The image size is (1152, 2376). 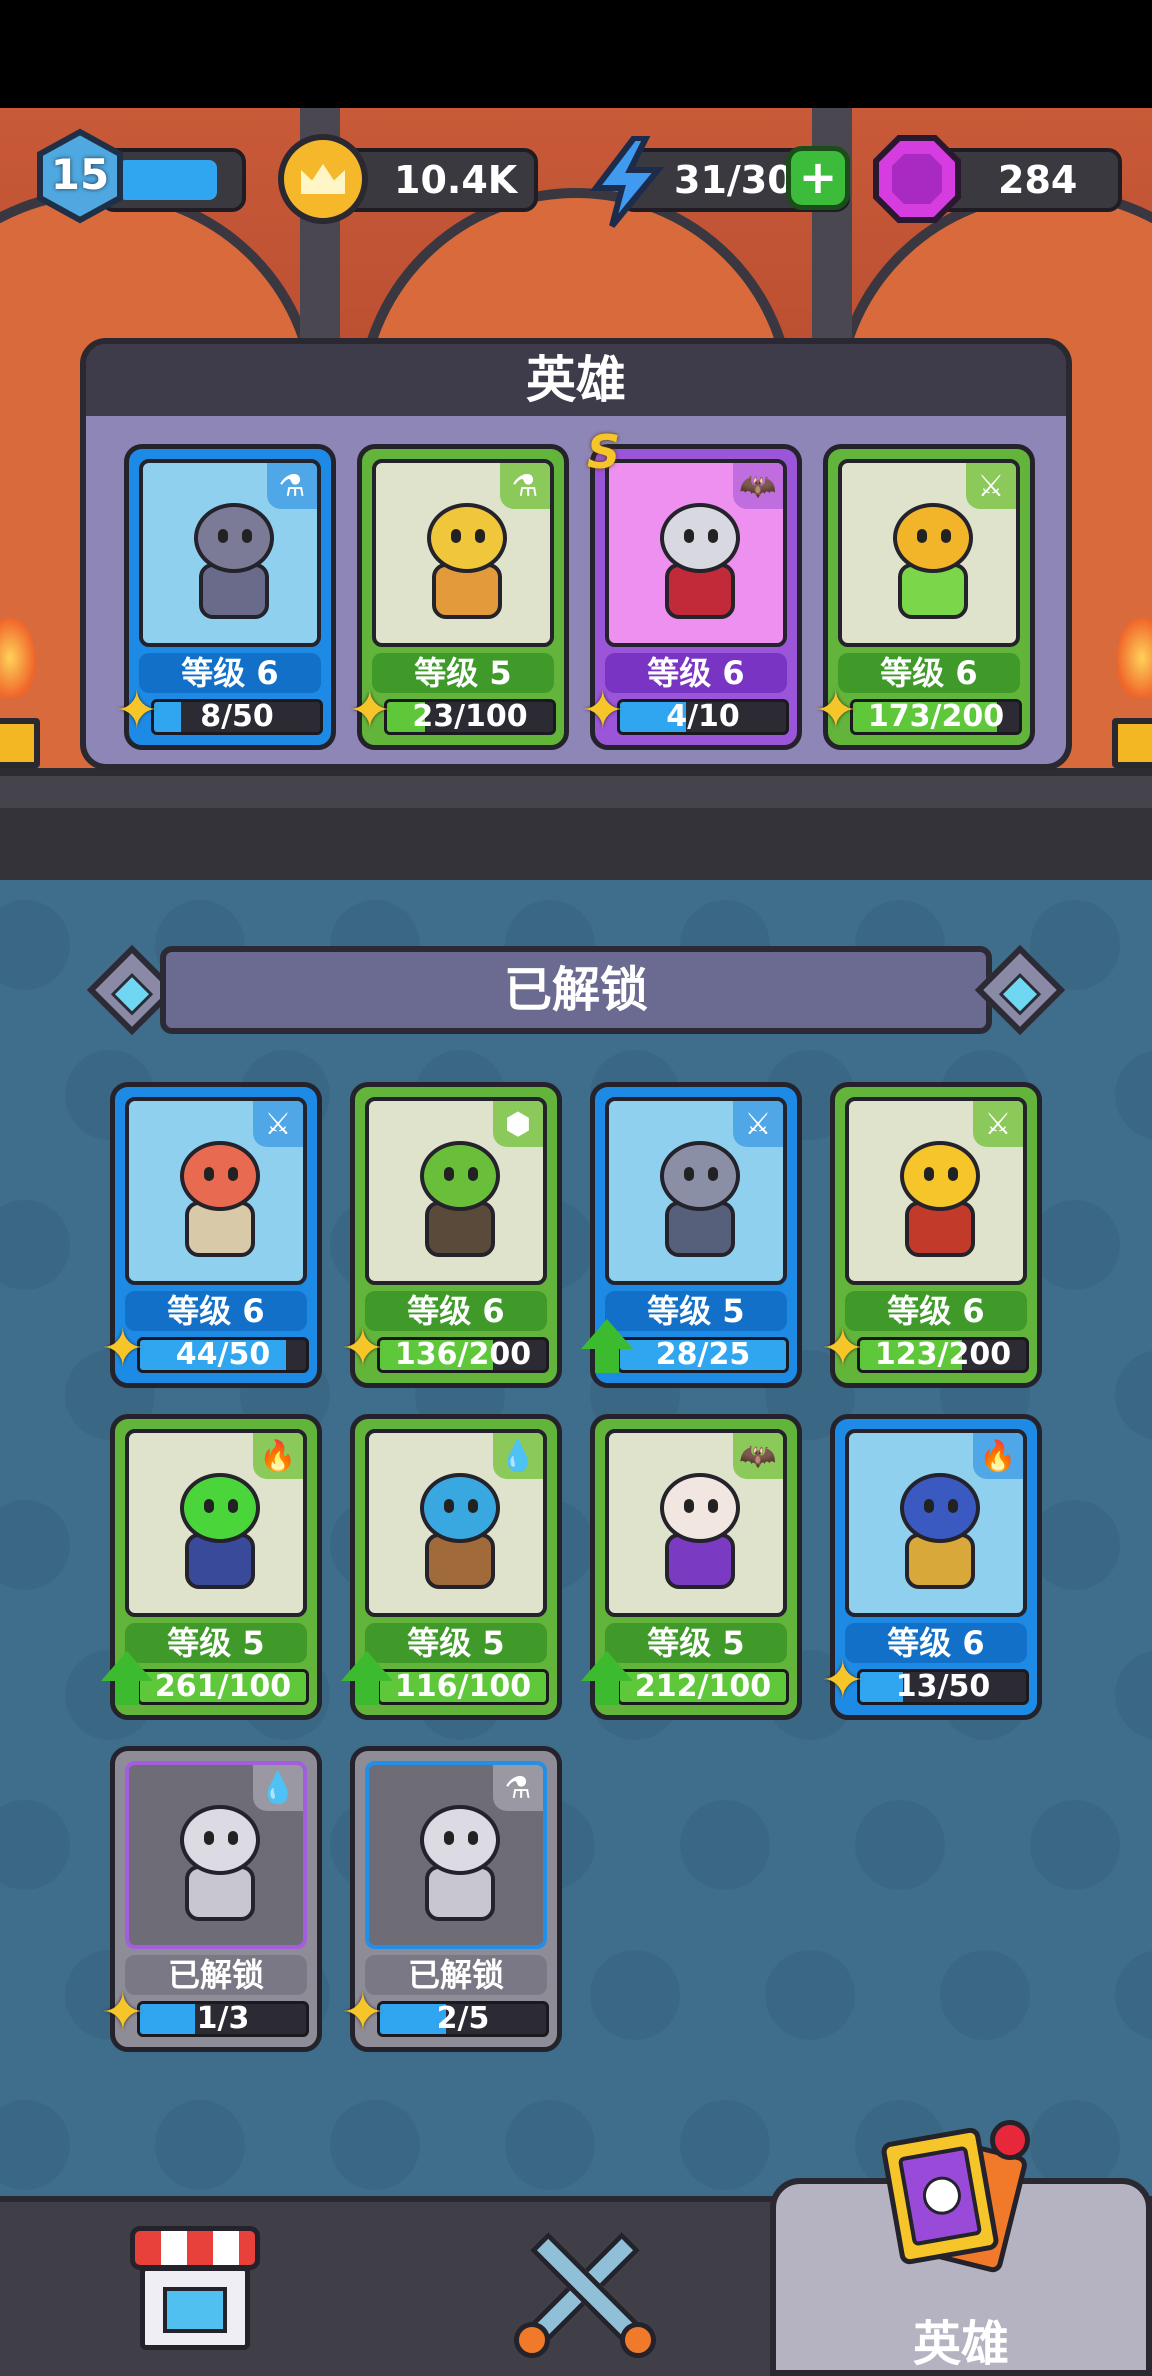 I want to click on hero-card: ⚔ 等级 5 28/25, so click(x=691, y=1235).